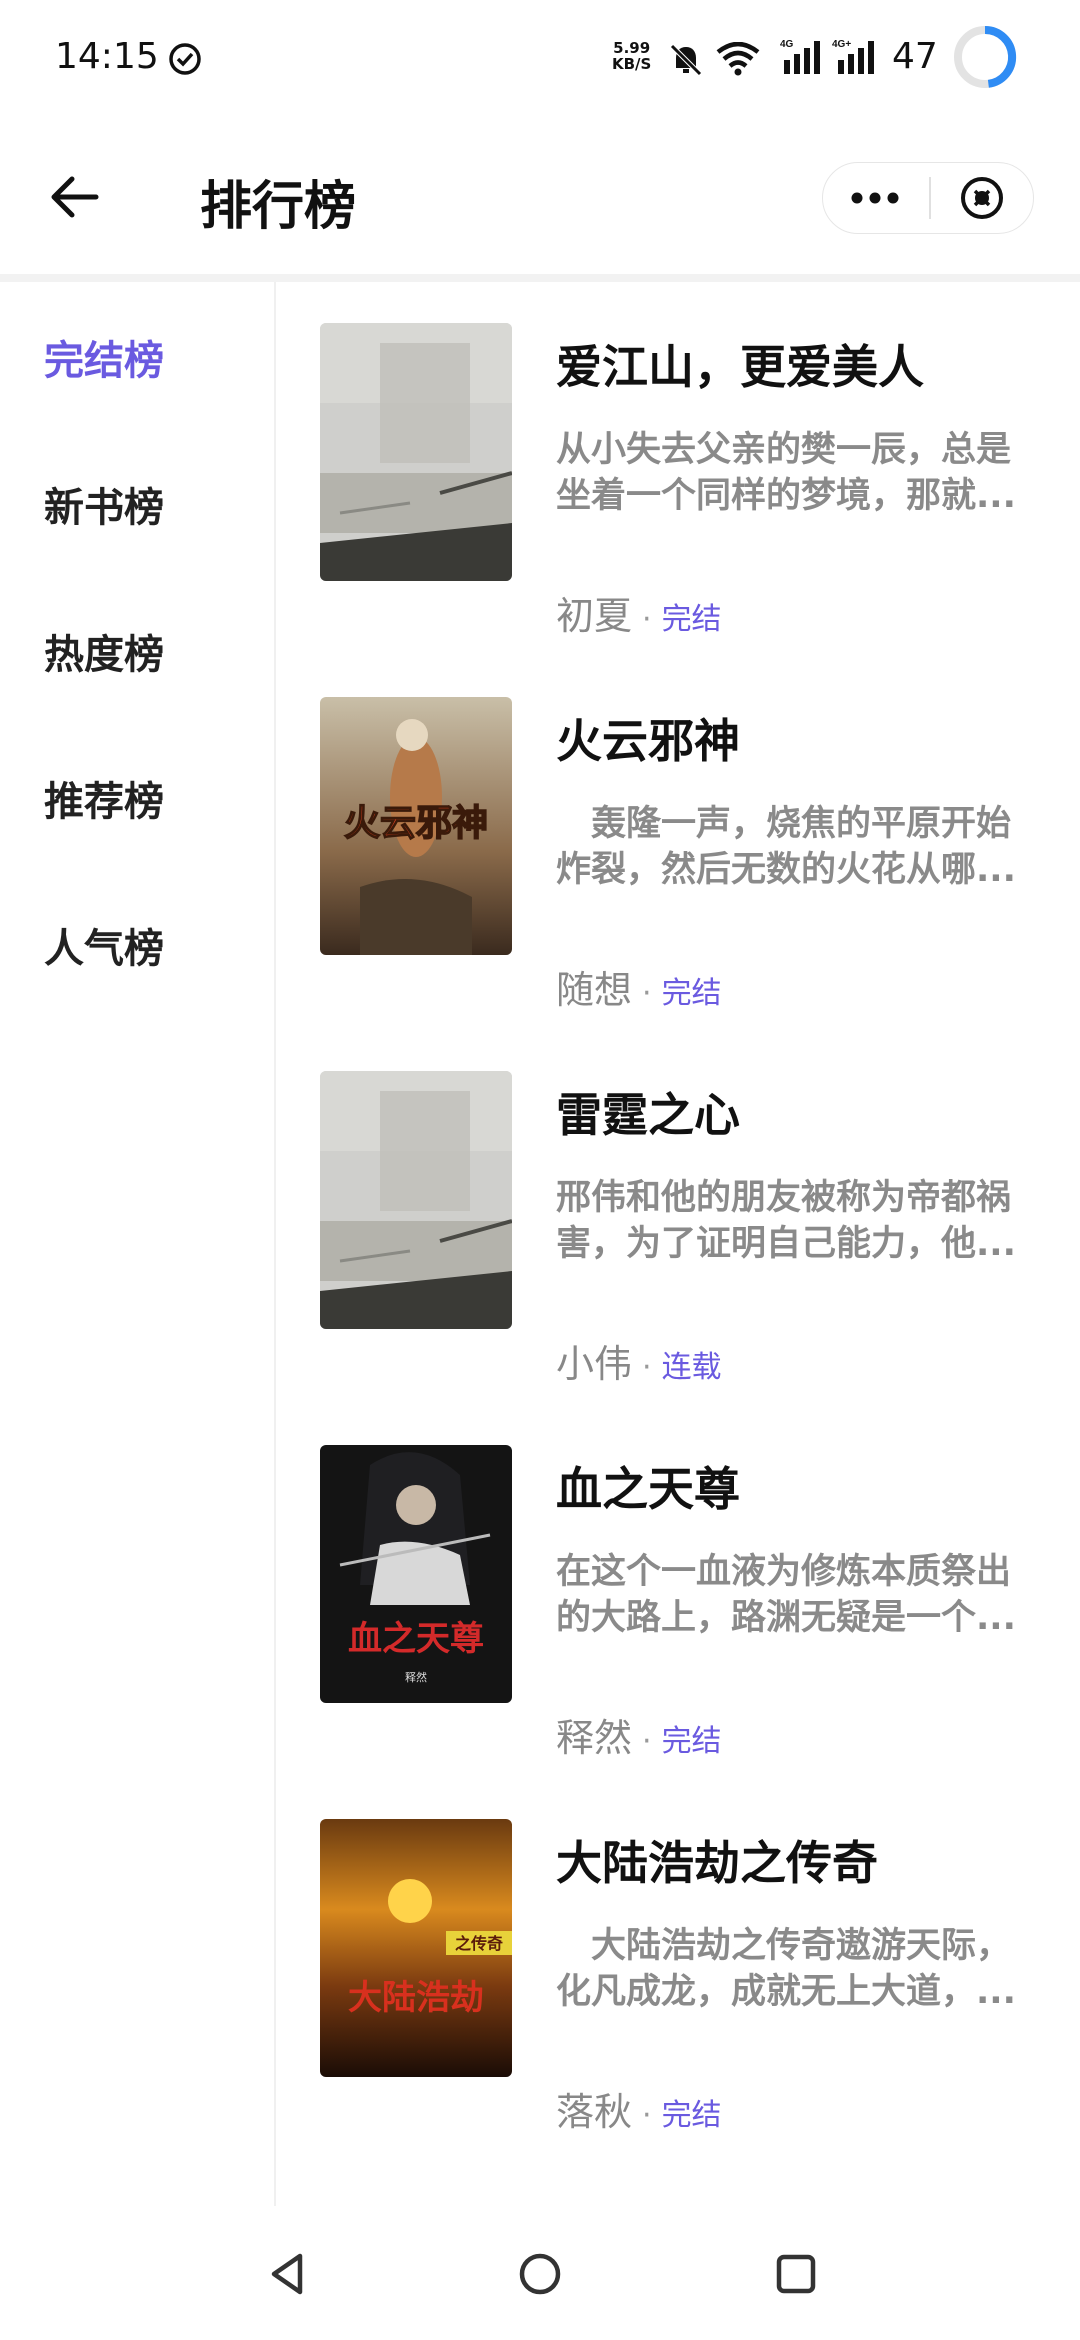 The width and height of the screenshot is (1080, 2340). Describe the element at coordinates (594, 2112) in the screenshot. I see `book-author: 落秋` at that location.